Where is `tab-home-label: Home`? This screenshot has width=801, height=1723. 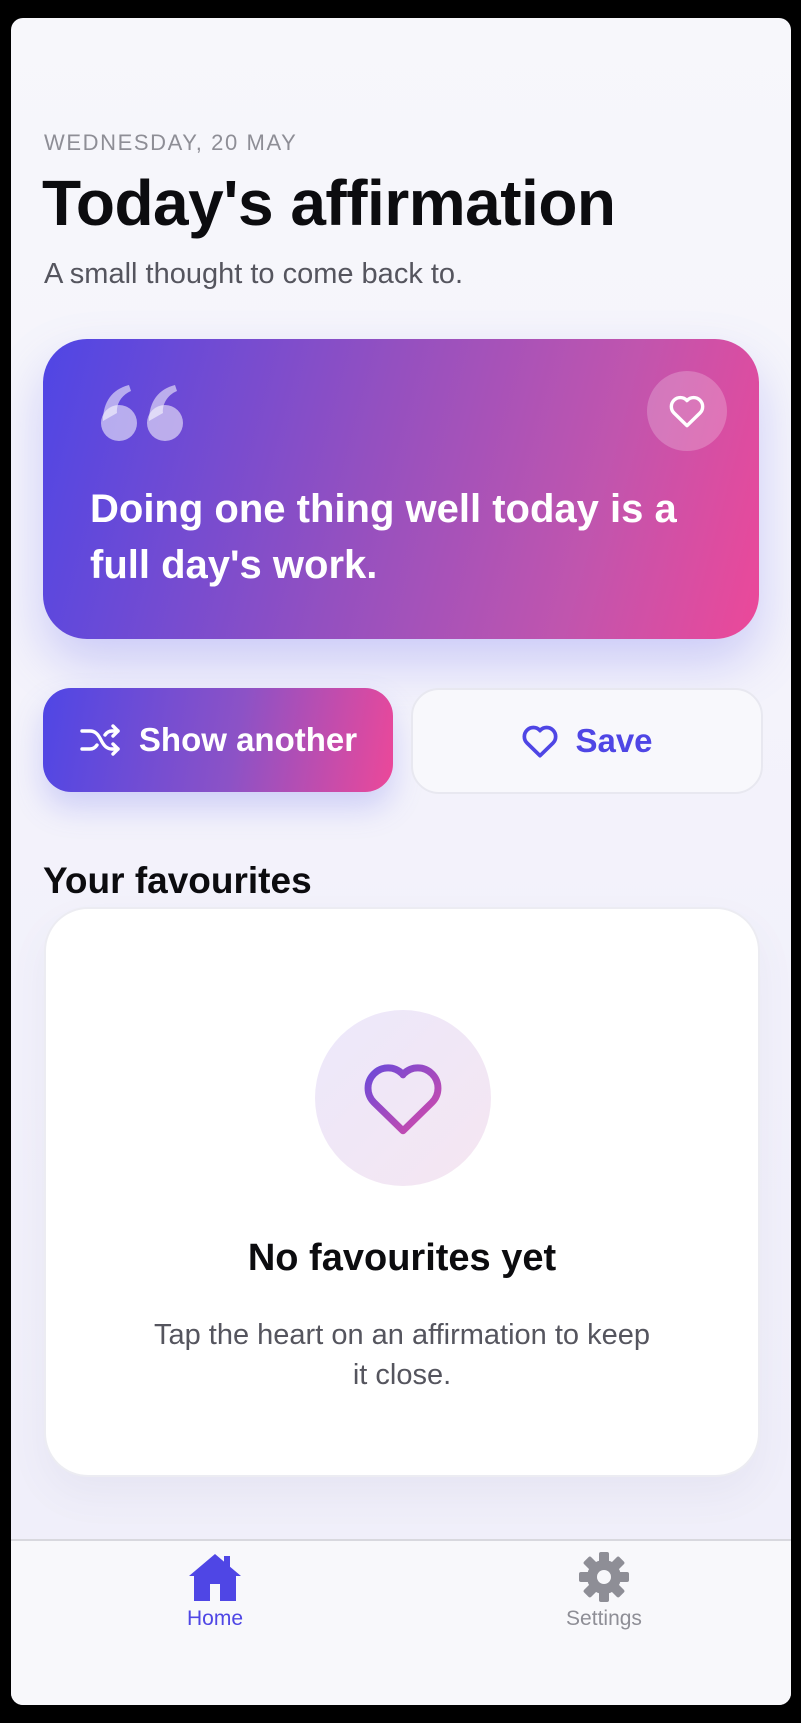
tab-home-label: Home is located at coordinates (215, 1618).